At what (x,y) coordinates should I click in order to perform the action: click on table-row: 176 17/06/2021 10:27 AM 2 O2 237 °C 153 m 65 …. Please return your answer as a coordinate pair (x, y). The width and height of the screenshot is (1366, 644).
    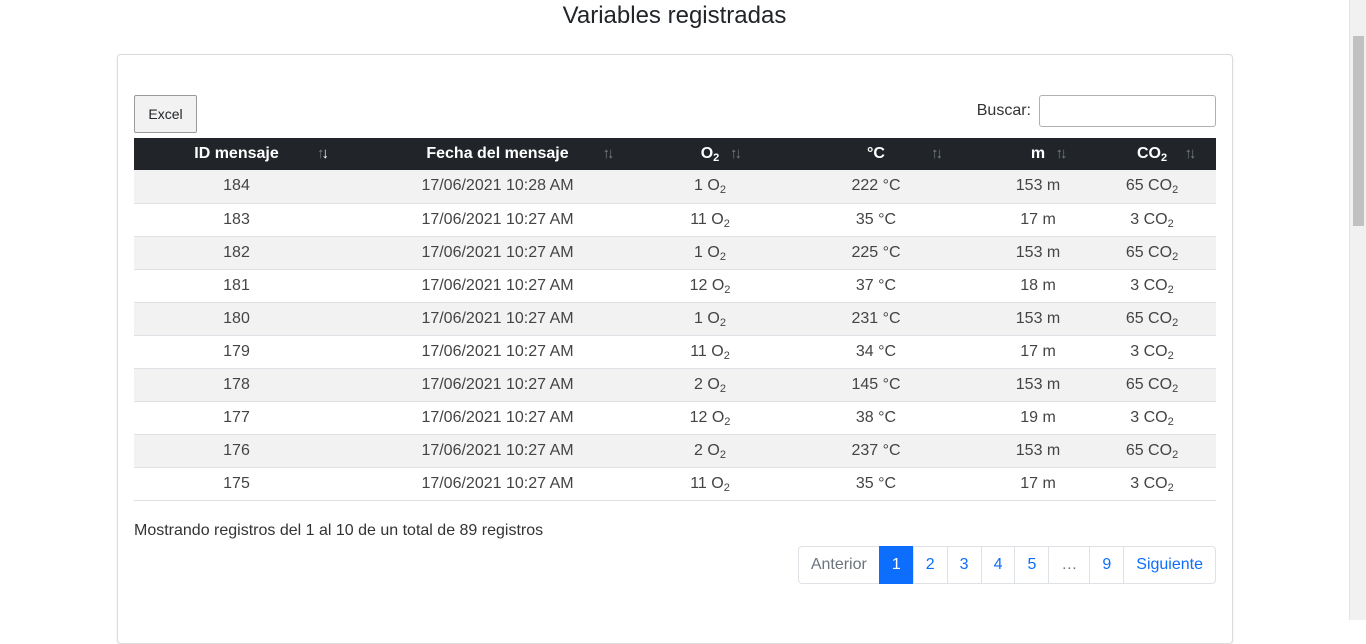
    Looking at the image, I should click on (675, 451).